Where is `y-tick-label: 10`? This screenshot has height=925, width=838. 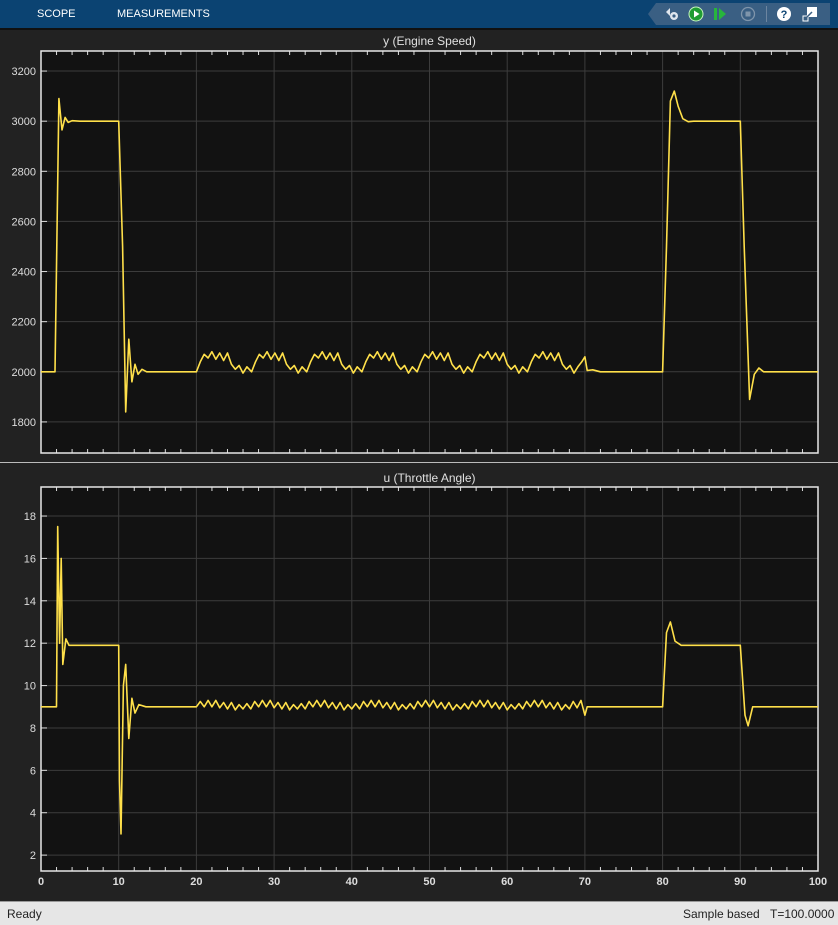 y-tick-label: 10 is located at coordinates (30, 687).